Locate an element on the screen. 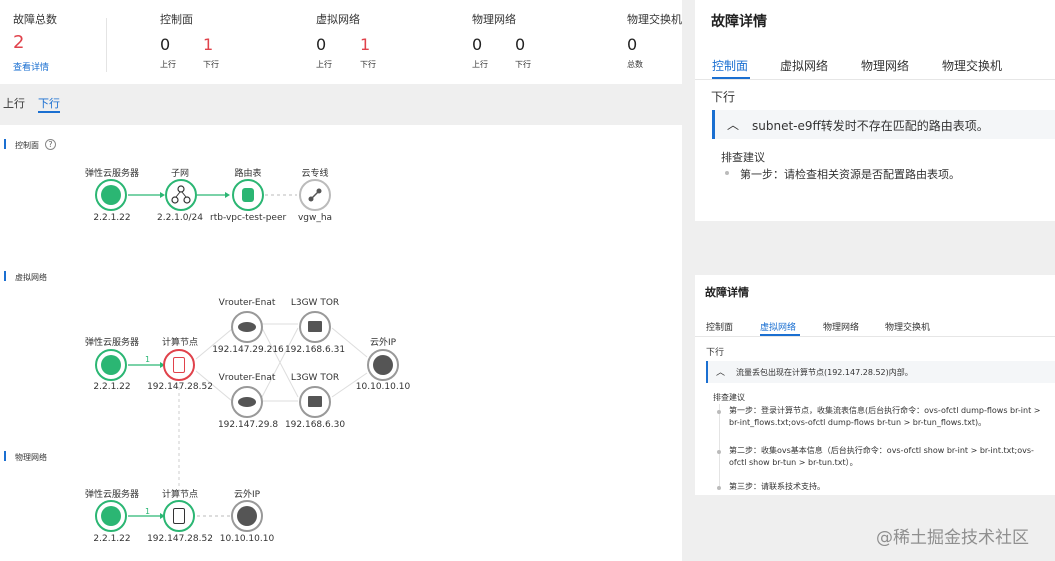  direct-connect-icon is located at coordinates (315, 195).